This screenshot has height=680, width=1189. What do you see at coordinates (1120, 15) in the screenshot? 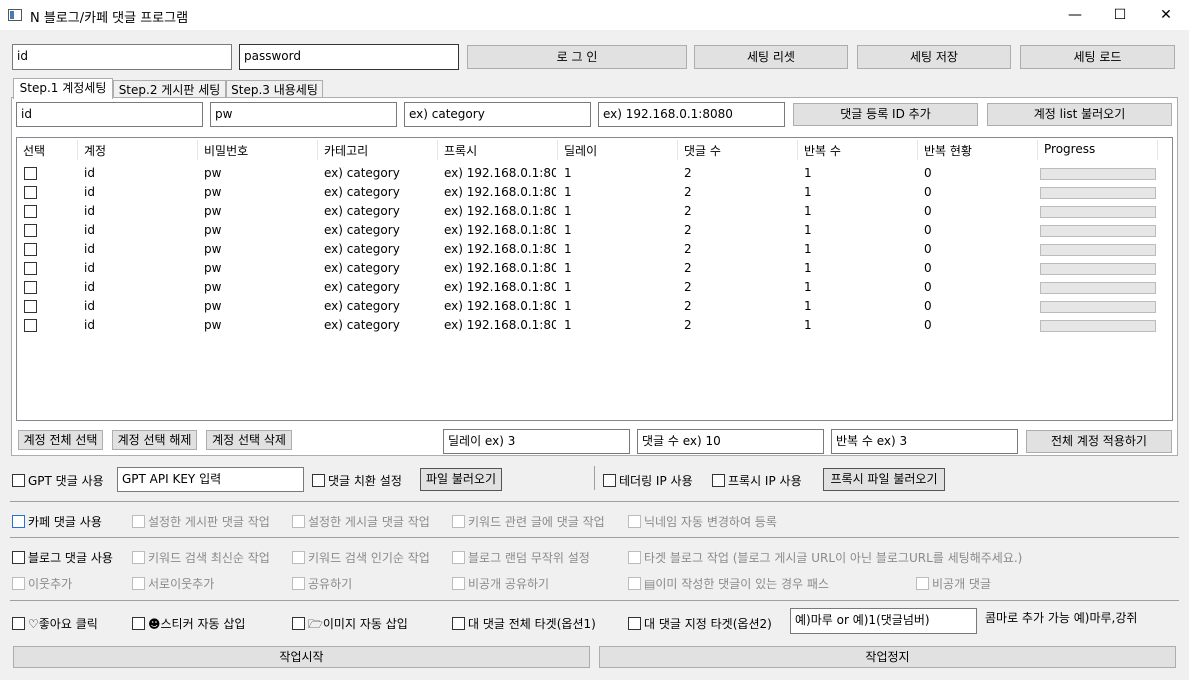
I see `maximize-icon: ☐` at bounding box center [1120, 15].